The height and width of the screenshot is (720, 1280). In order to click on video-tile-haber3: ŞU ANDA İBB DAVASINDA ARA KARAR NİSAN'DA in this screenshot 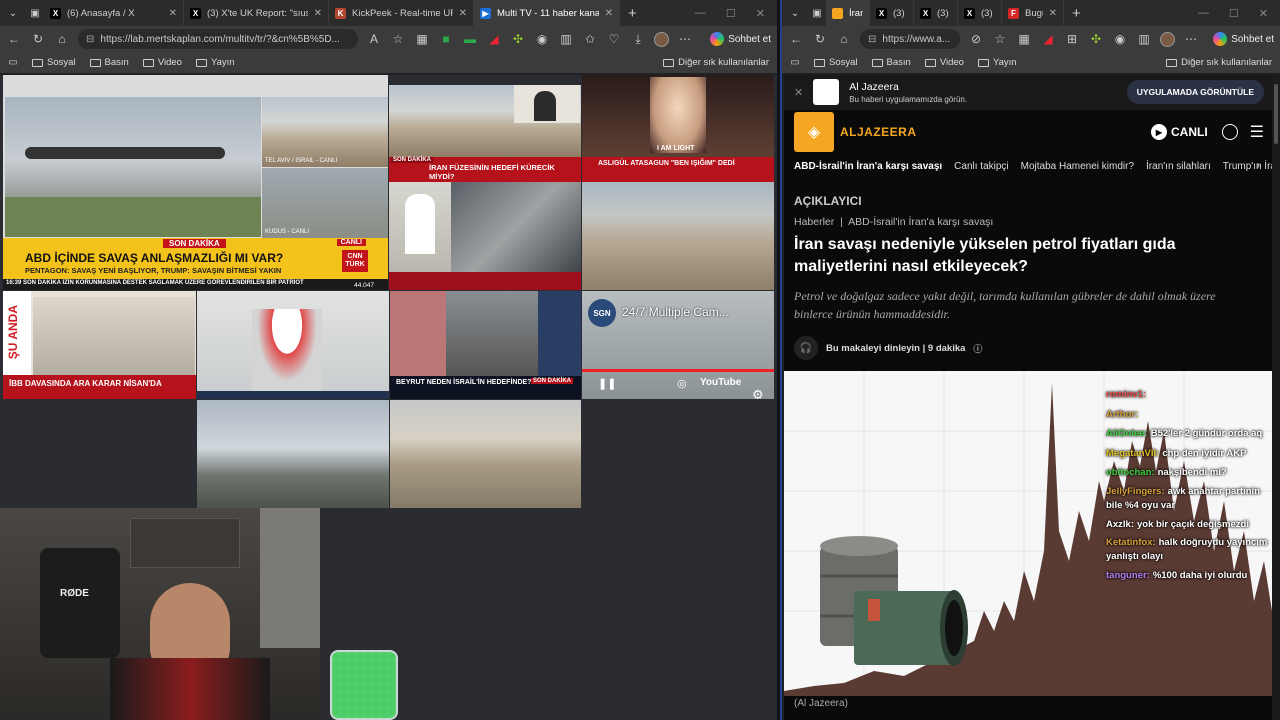, I will do `click(99, 345)`.